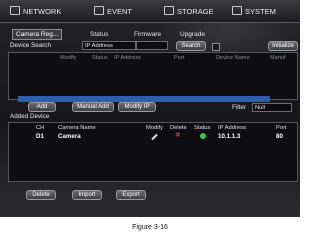 This screenshot has height=240, width=320. Describe the element at coordinates (260, 11) in the screenshot. I see `nav-system-label: SYSTEM` at that location.